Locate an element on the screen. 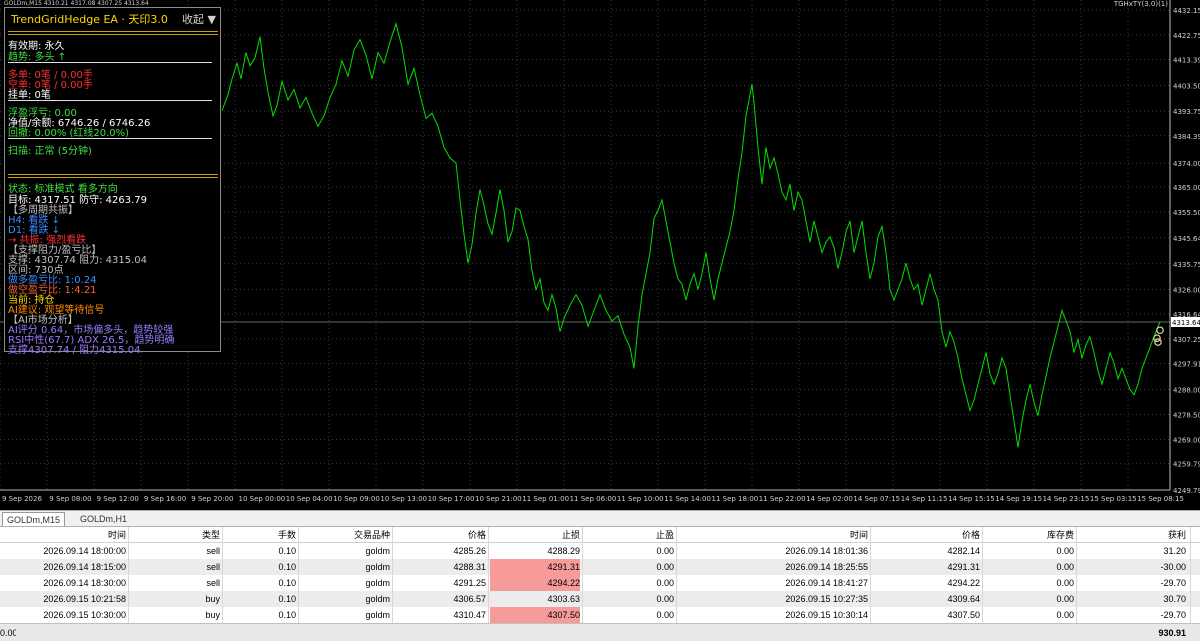 Image resolution: width=1200 pixels, height=641 pixels. cell-profit: -30.00 is located at coordinates (1173, 567).